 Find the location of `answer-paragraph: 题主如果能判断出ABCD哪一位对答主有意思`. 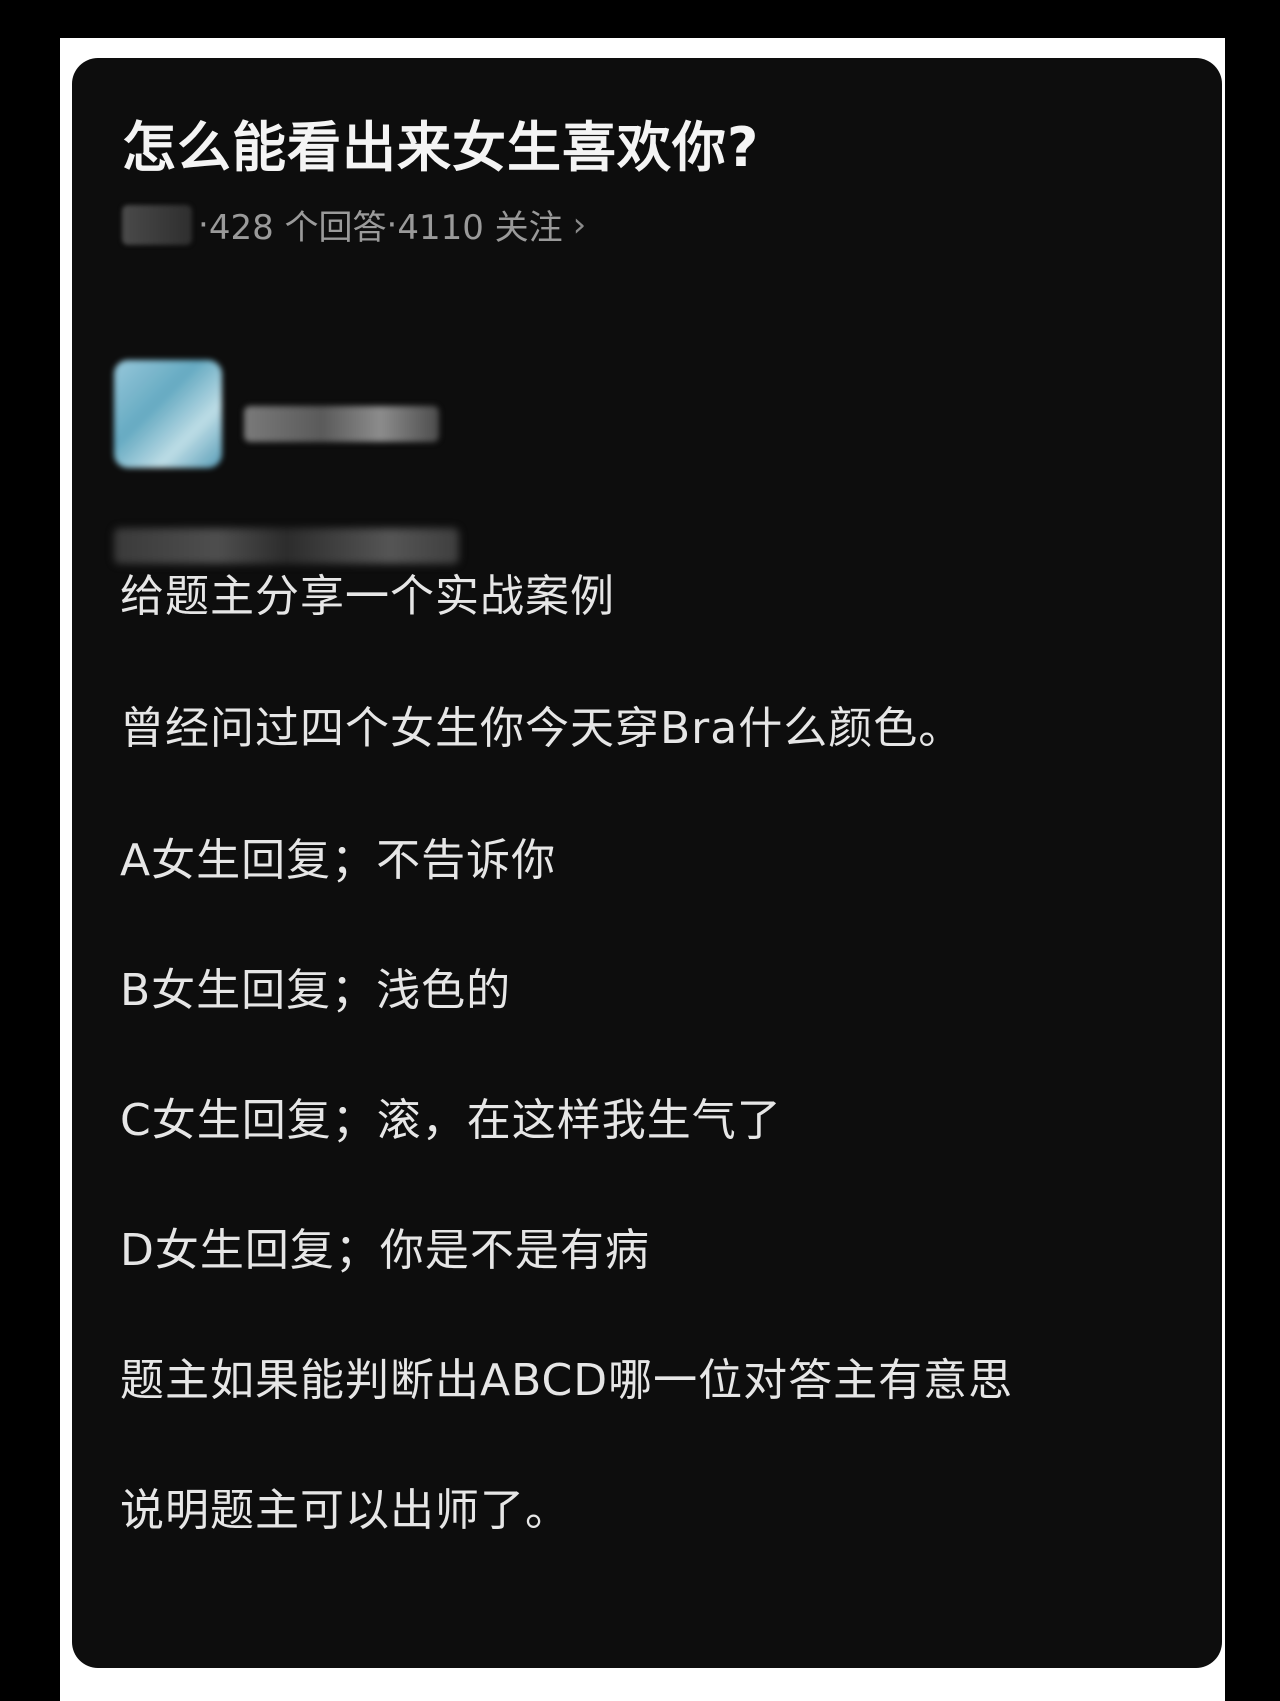

answer-paragraph: 题主如果能判断出ABCD哪一位对答主有意思 is located at coordinates (567, 1380).